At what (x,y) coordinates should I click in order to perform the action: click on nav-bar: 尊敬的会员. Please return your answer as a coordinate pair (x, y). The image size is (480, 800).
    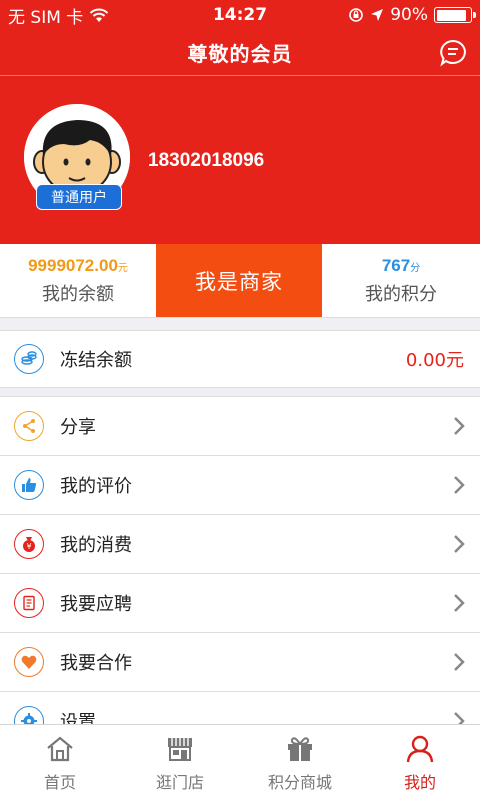
    Looking at the image, I should click on (240, 53).